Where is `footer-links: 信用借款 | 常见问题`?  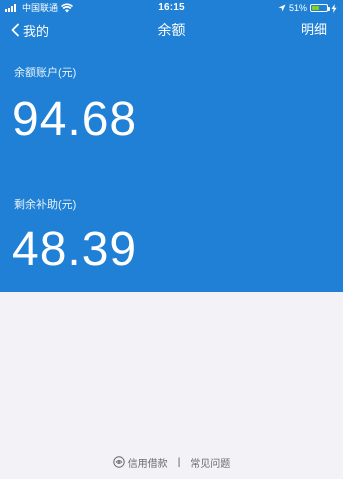
footer-links: 信用借款 | 常见问题 is located at coordinates (171, 462).